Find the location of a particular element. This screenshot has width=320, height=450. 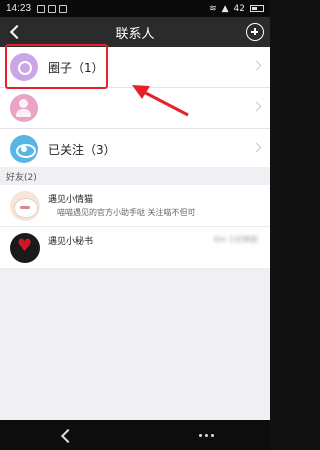

friend-meta: 0m 1分钟前 is located at coordinates (235, 239).